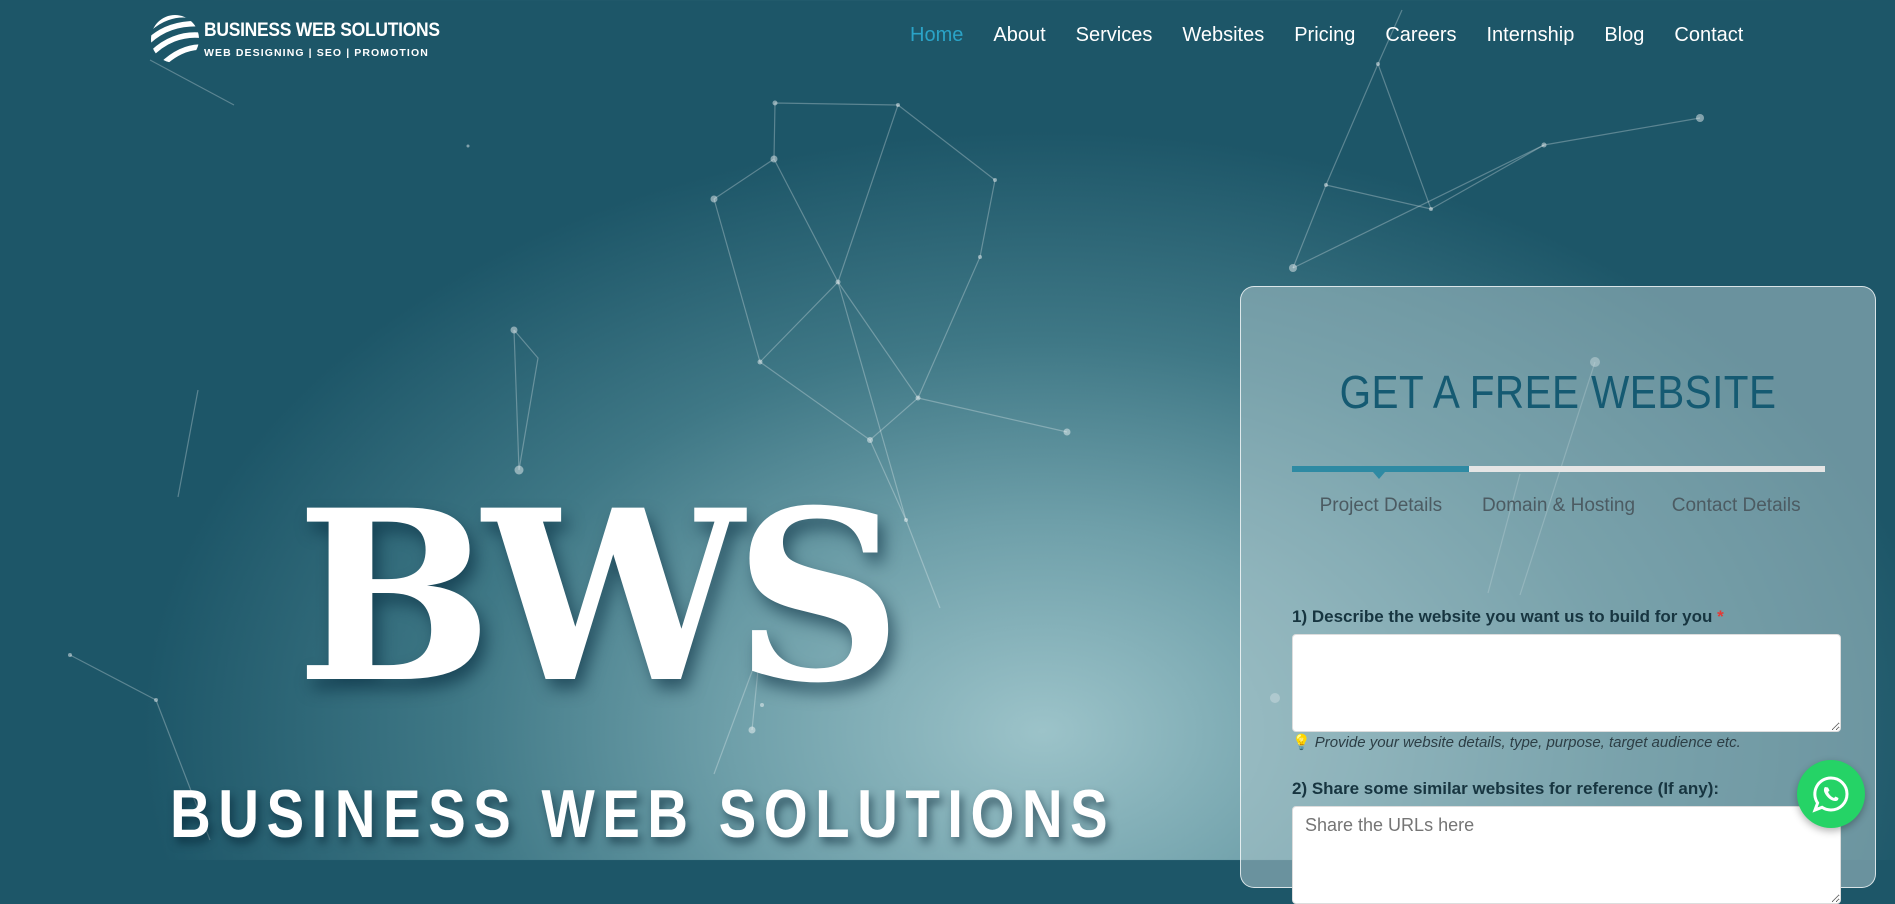 The height and width of the screenshot is (904, 1895). Describe the element at coordinates (1420, 35) in the screenshot. I see `nav-careers: Careers` at that location.